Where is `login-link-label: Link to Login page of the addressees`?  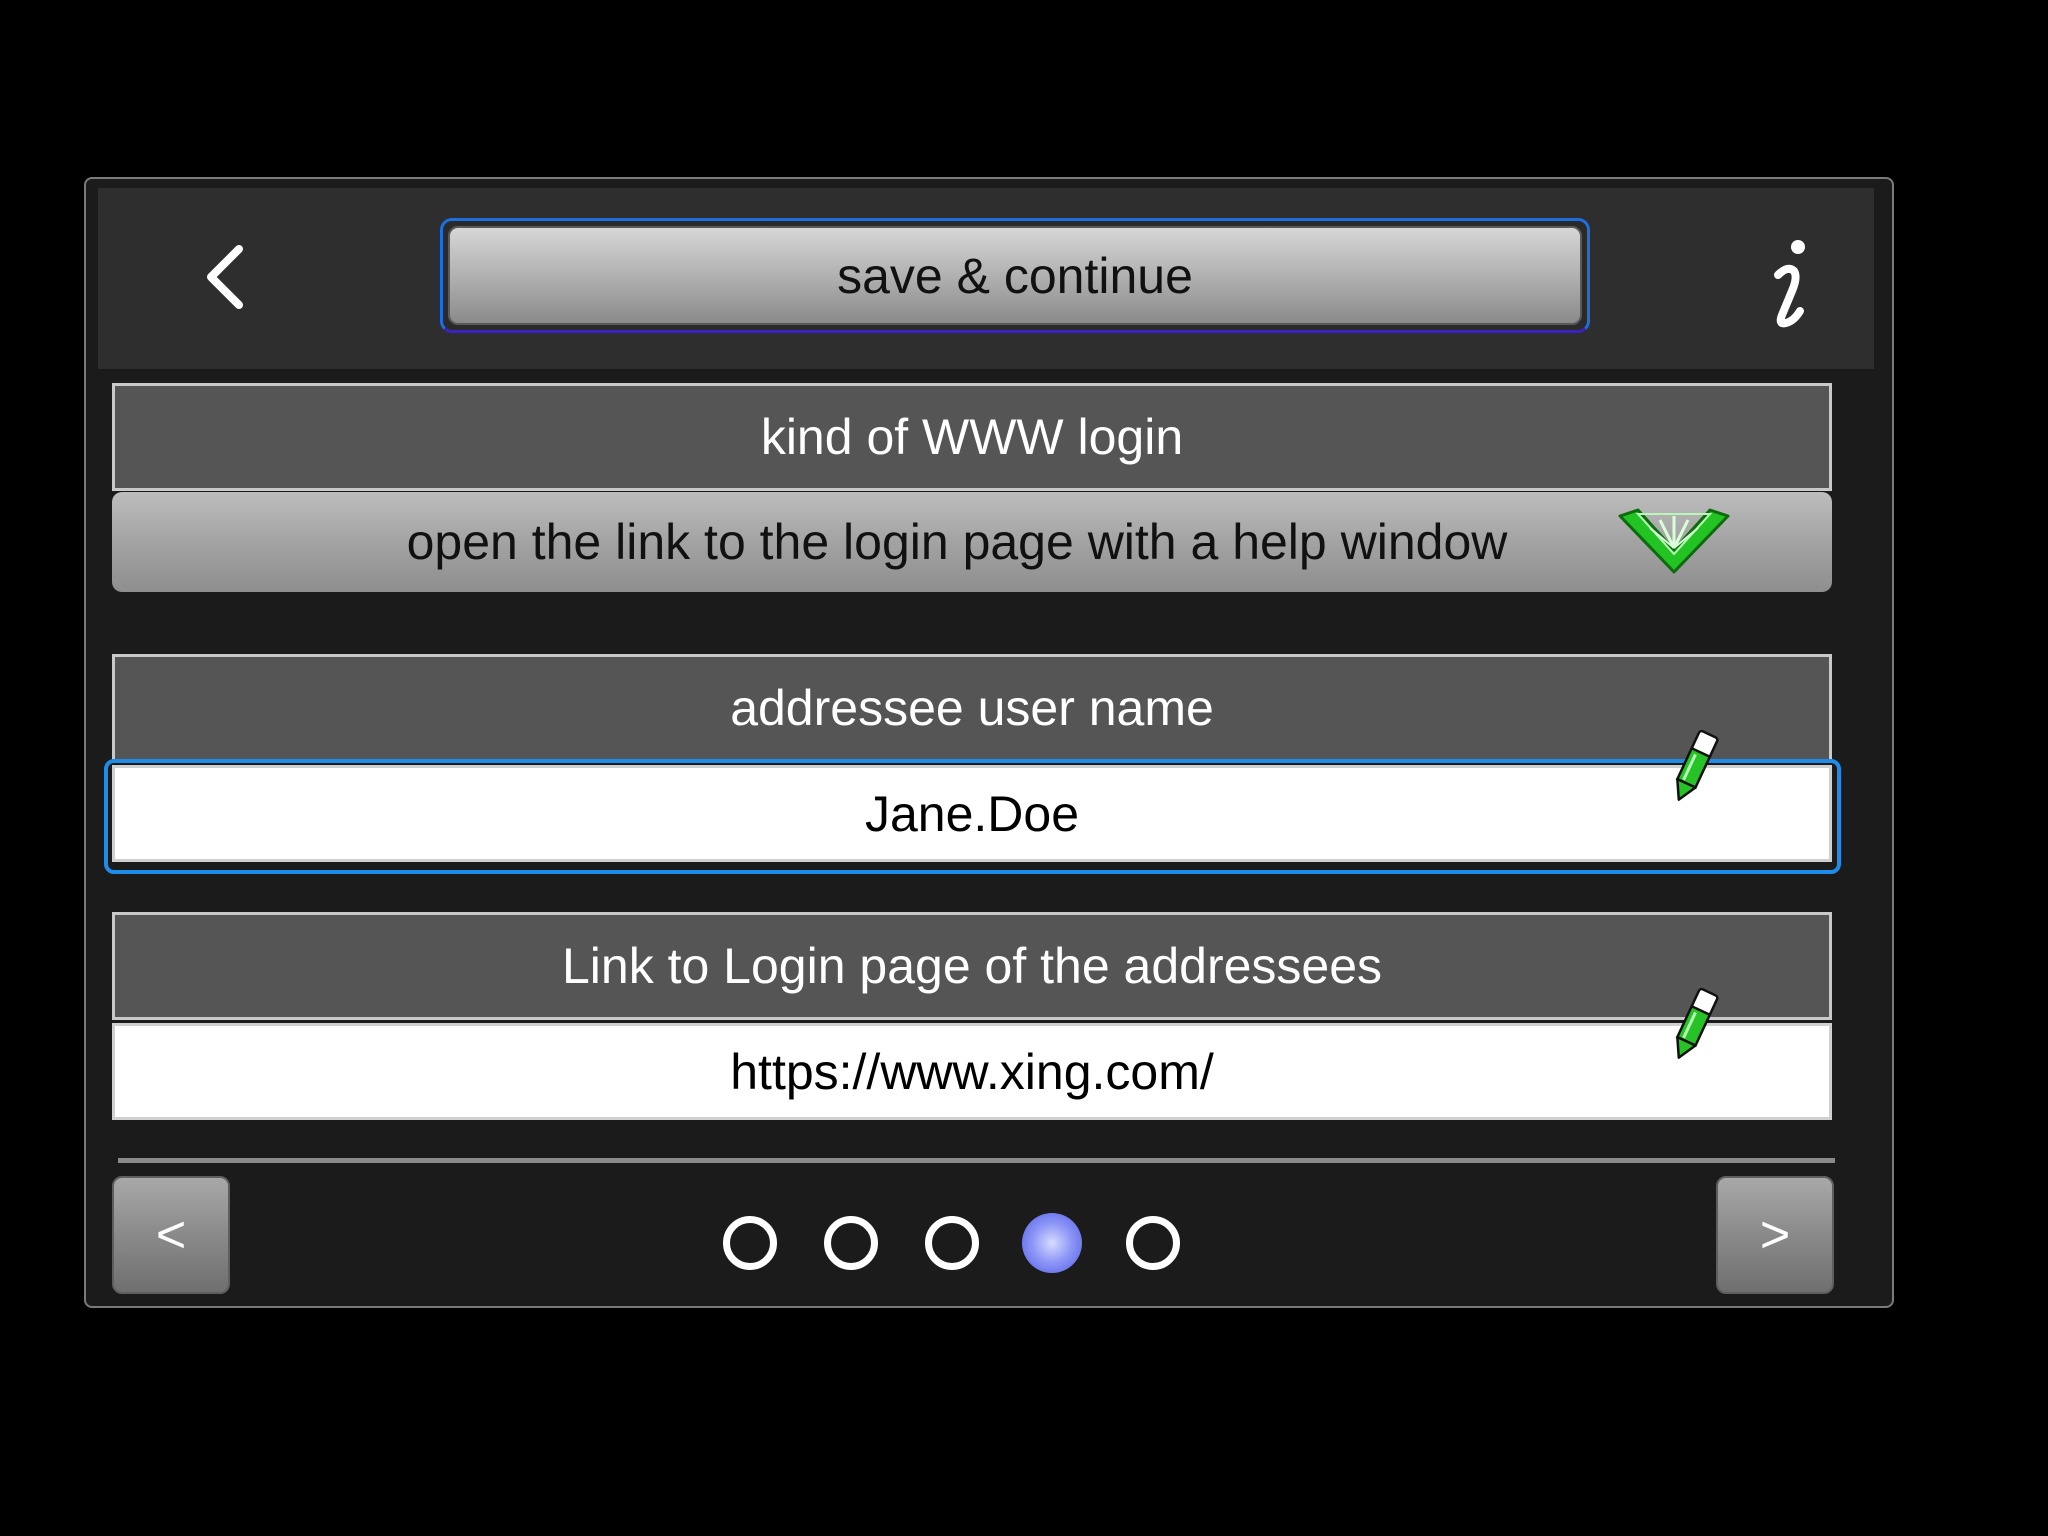 login-link-label: Link to Login page of the addressees is located at coordinates (972, 966).